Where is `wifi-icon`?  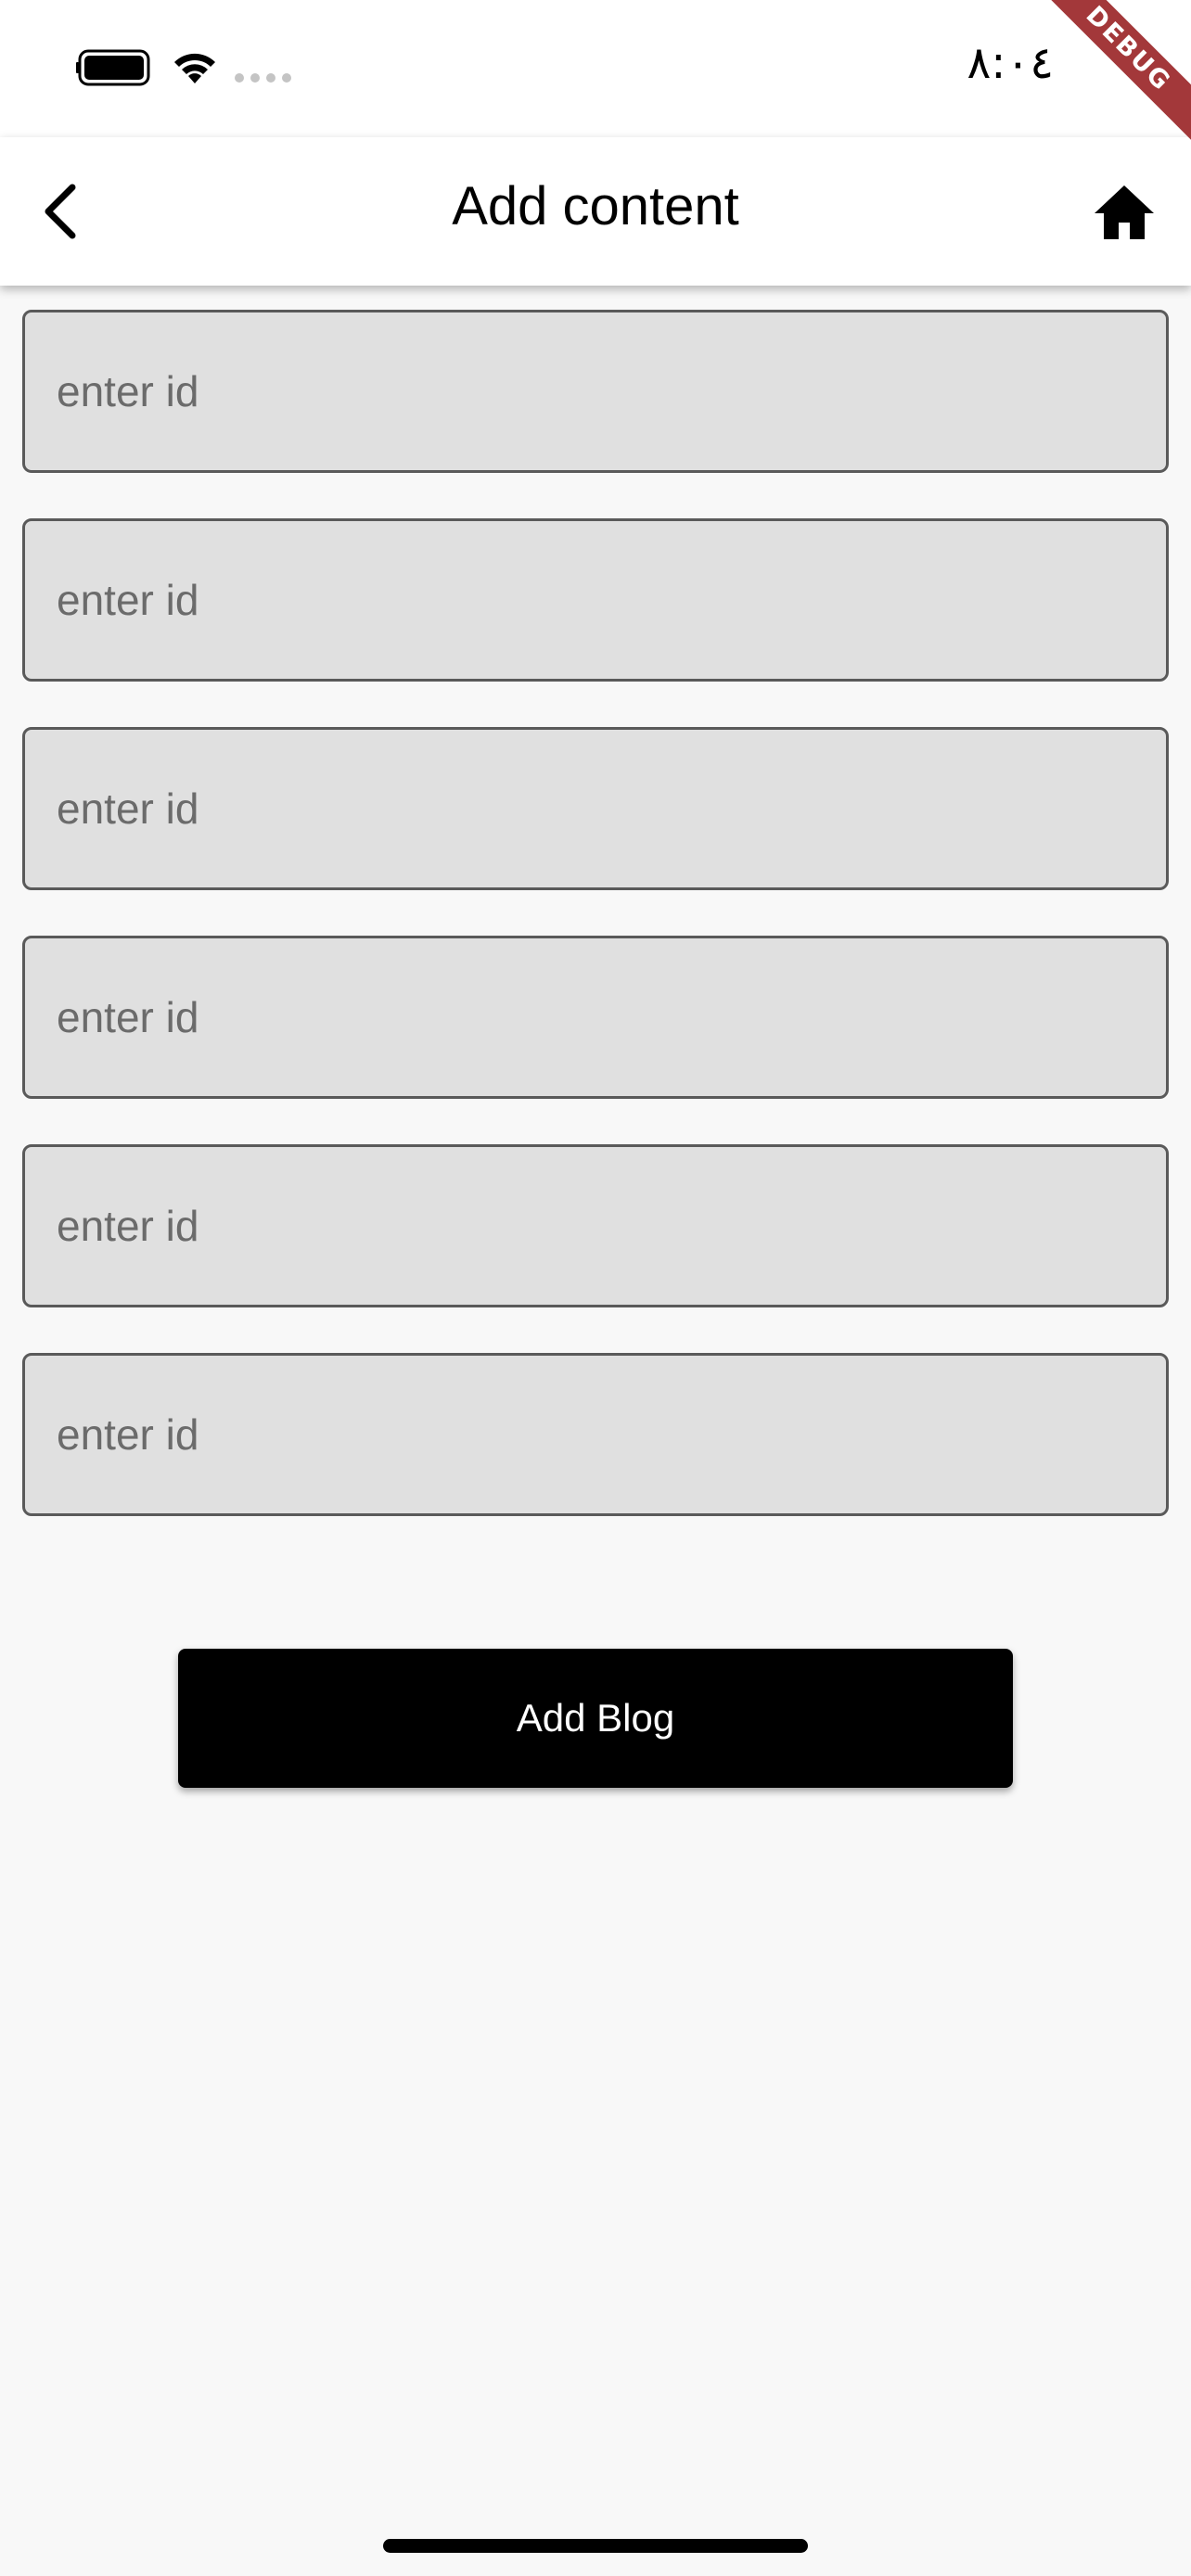 wifi-icon is located at coordinates (194, 68).